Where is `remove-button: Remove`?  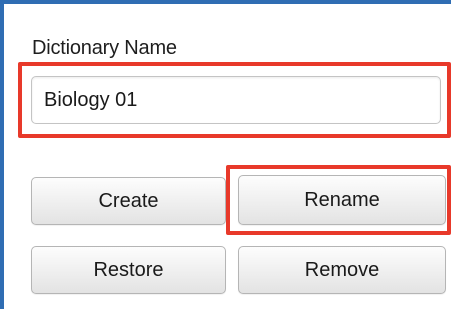 remove-button: Remove is located at coordinates (342, 270).